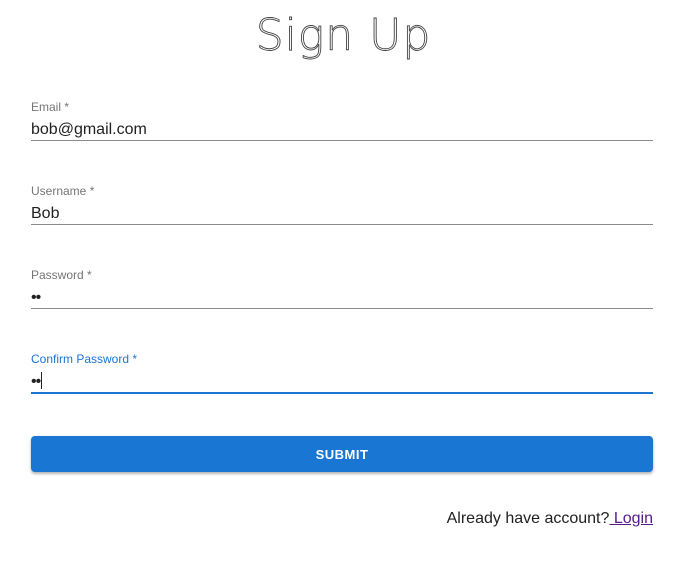  What do you see at coordinates (631, 518) in the screenshot?
I see `login-link: Login` at bounding box center [631, 518].